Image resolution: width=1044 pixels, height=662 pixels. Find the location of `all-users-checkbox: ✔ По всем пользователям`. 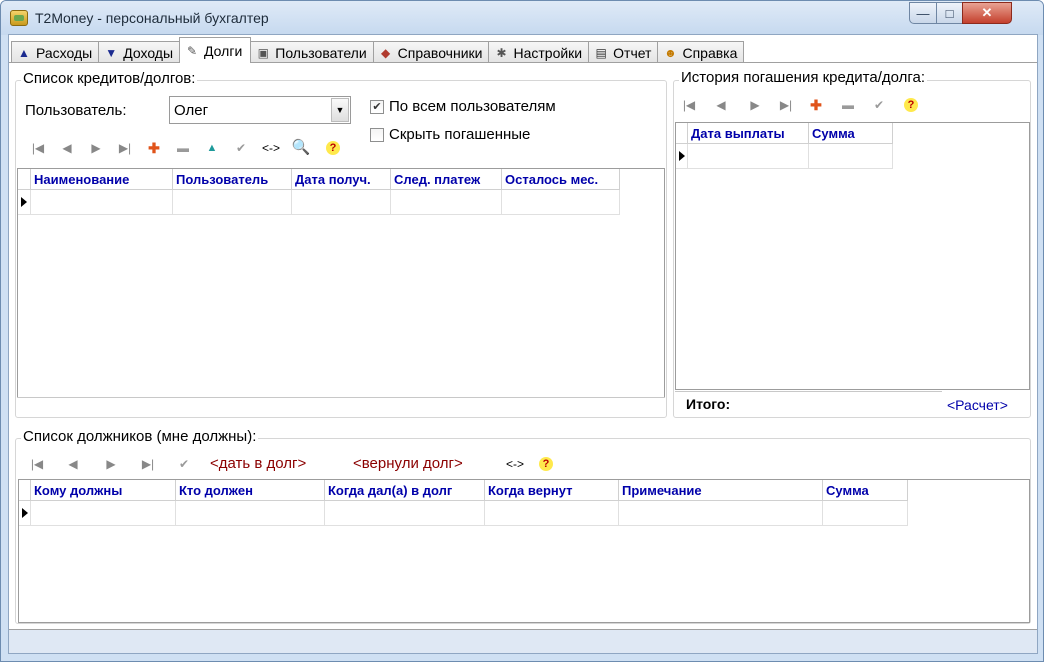

all-users-checkbox: ✔ По всем пользователям is located at coordinates (463, 106).